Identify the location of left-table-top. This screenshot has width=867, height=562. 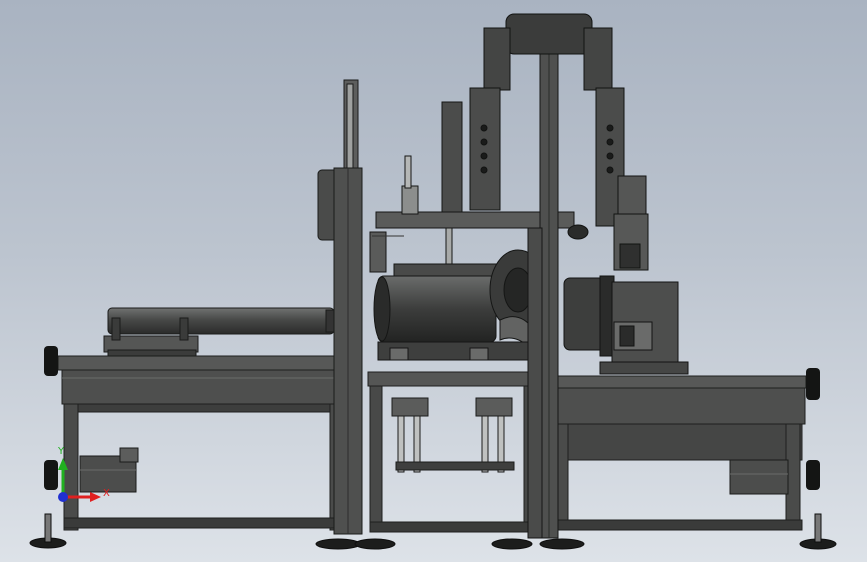
(202, 363).